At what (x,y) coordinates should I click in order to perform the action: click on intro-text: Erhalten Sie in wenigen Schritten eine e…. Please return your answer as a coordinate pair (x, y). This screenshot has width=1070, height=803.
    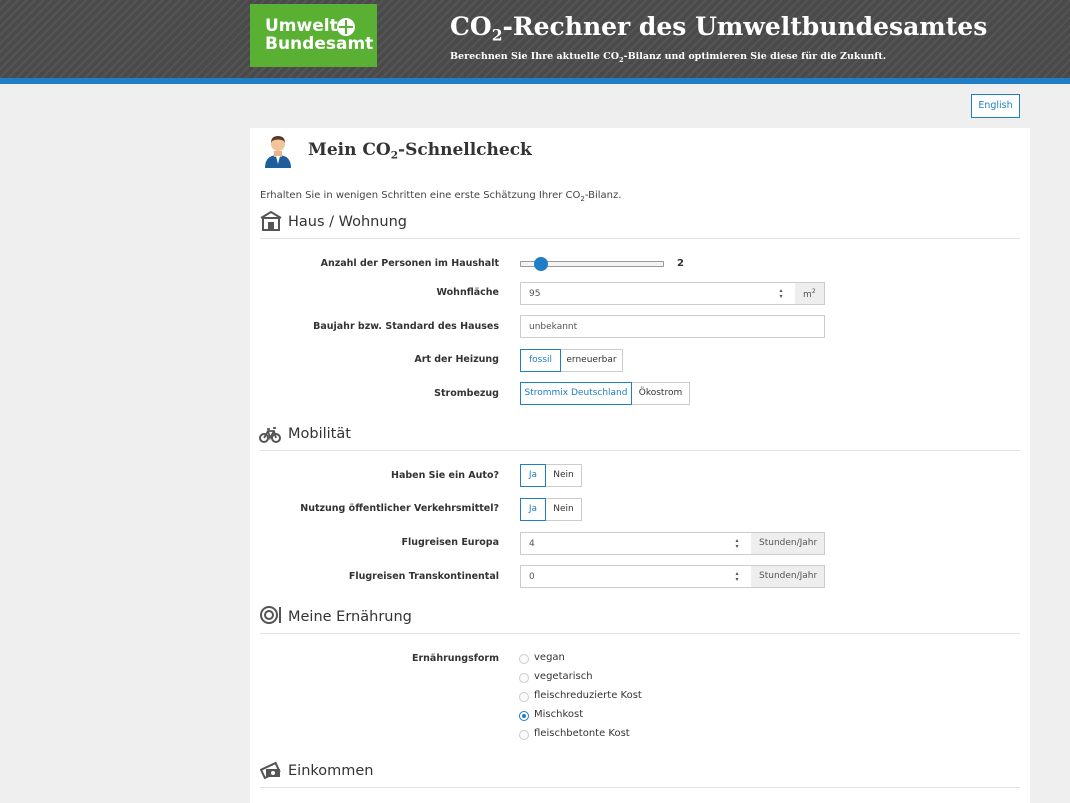
    Looking at the image, I should click on (441, 196).